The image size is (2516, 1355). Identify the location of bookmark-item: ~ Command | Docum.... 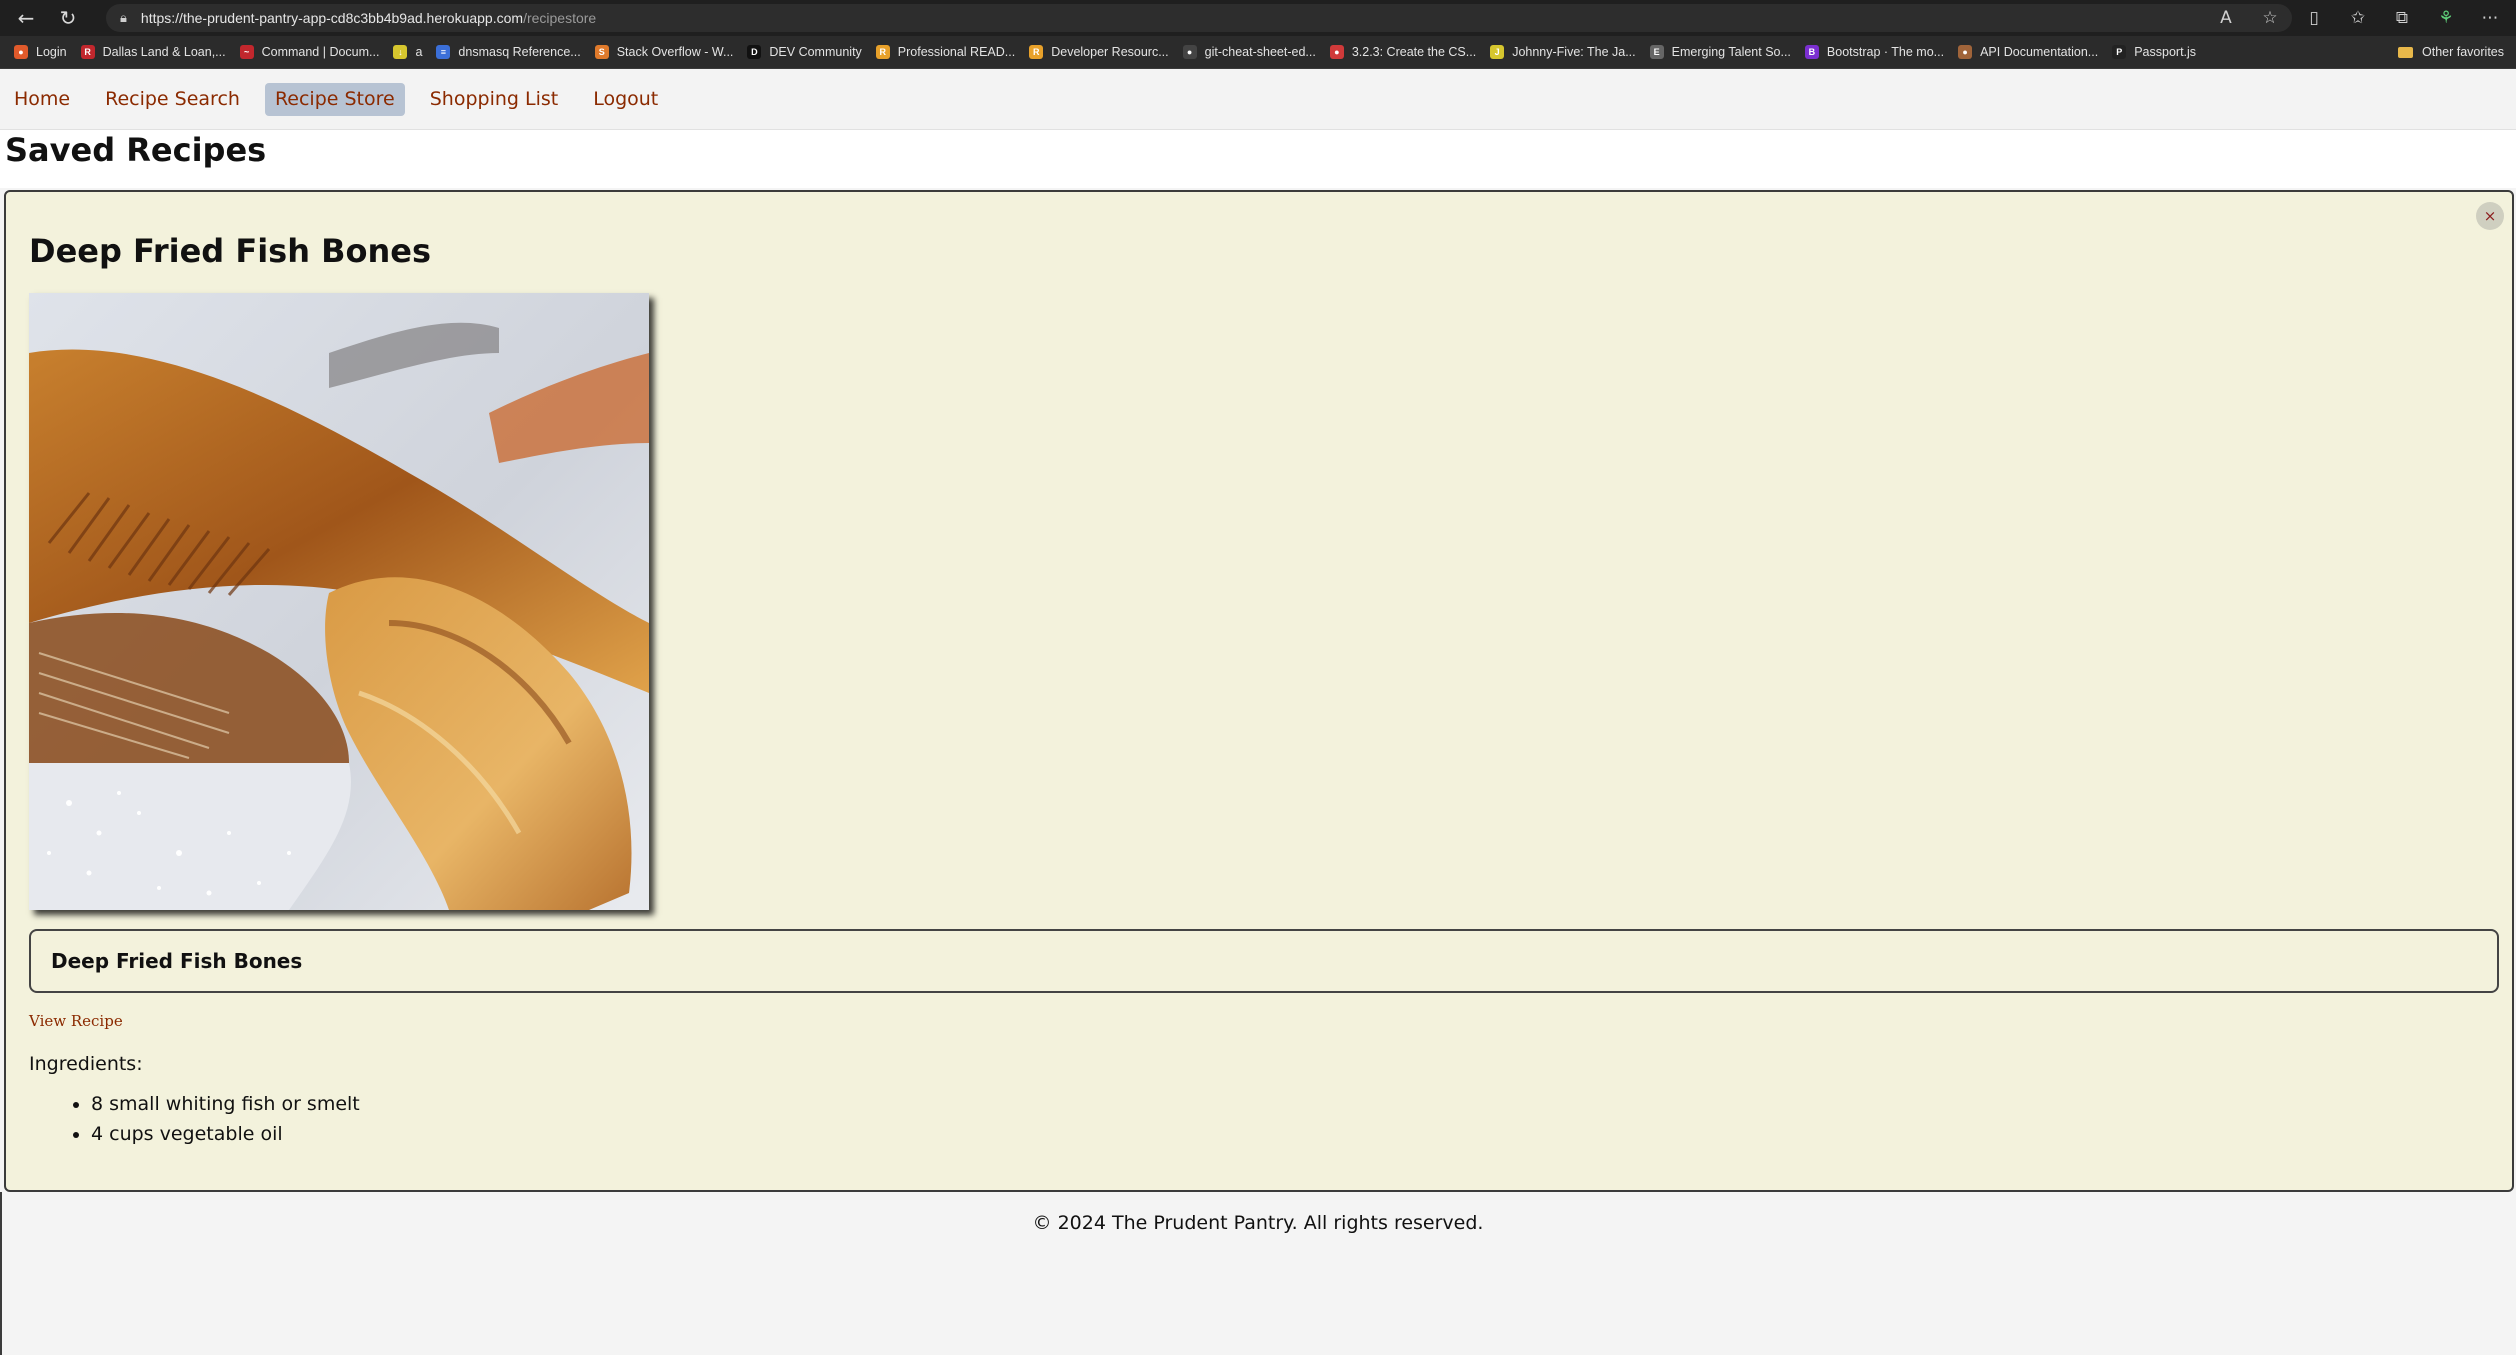
(309, 52).